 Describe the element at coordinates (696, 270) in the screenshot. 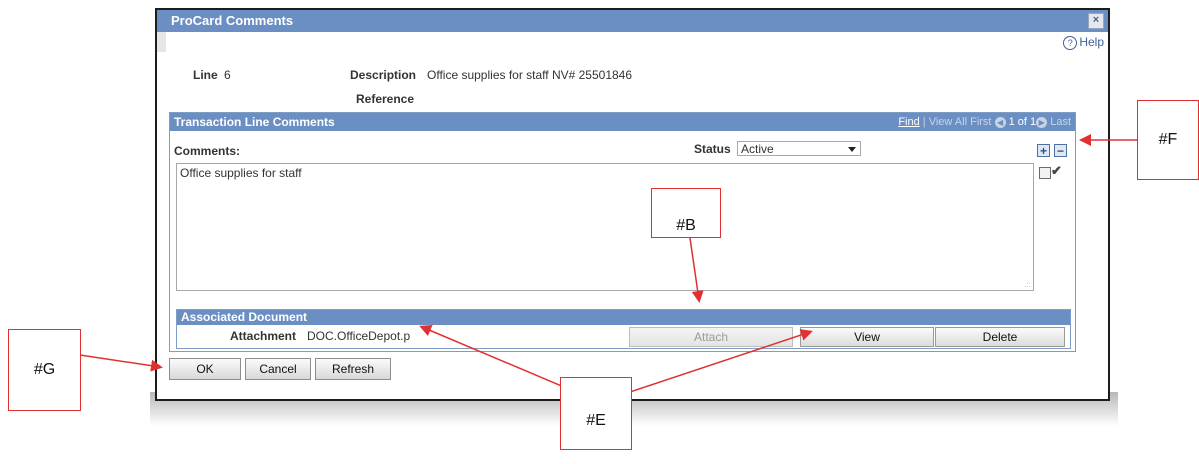

I see `arrow-b` at that location.